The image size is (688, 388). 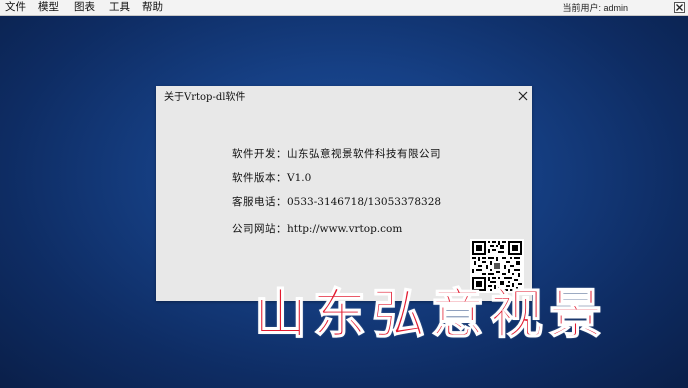 What do you see at coordinates (344, 8) in the screenshot?
I see `menu-bar: 文件 模型 图表 工具 帮助 当前用户: admin` at bounding box center [344, 8].